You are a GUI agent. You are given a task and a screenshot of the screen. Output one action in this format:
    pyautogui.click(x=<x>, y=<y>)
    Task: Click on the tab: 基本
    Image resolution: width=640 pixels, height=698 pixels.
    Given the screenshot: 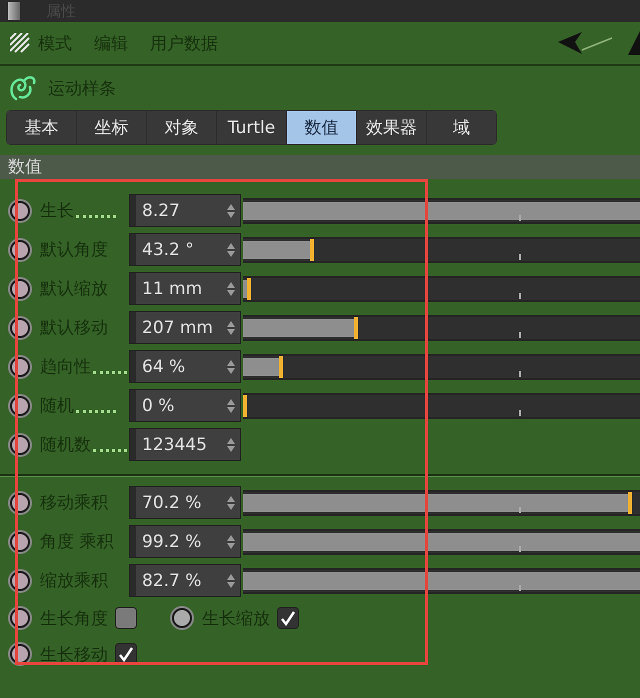 What is the action you would take?
    pyautogui.click(x=41, y=127)
    